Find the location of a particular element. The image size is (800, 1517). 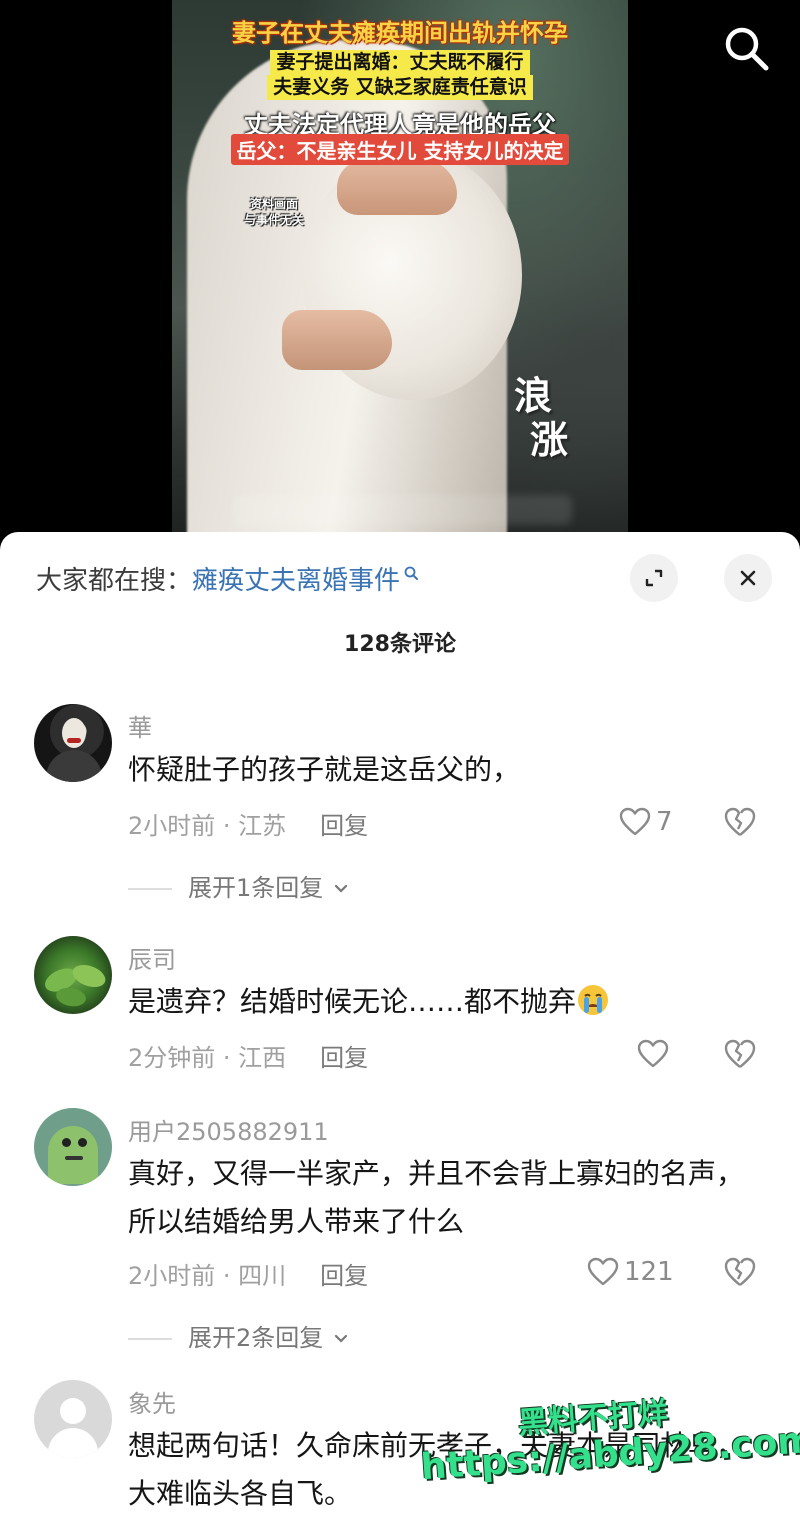

close-button is located at coordinates (748, 578).